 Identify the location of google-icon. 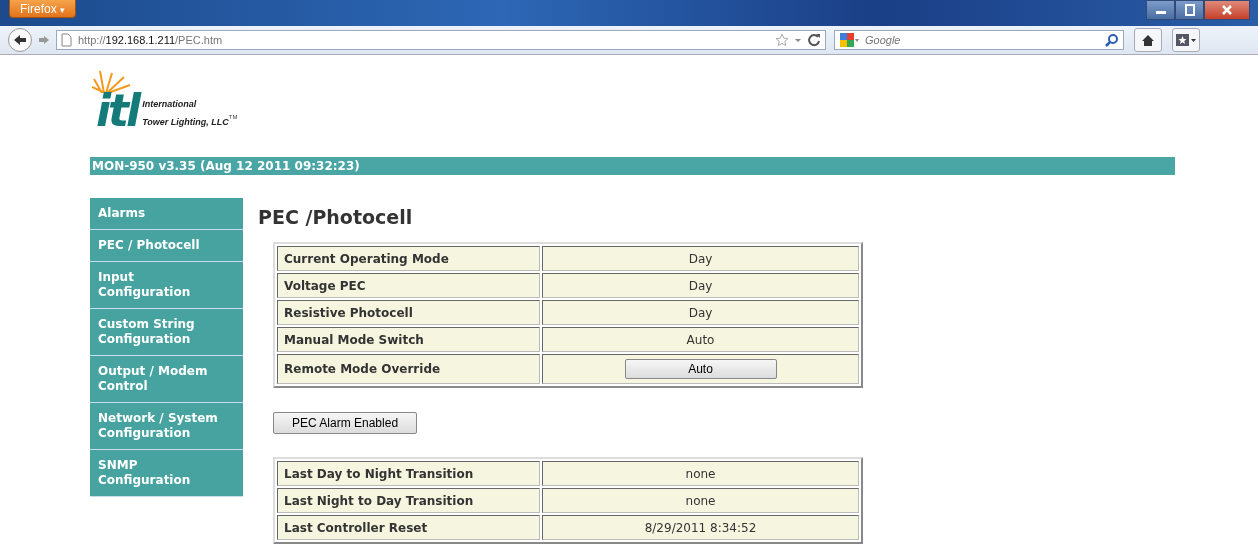
(849, 40).